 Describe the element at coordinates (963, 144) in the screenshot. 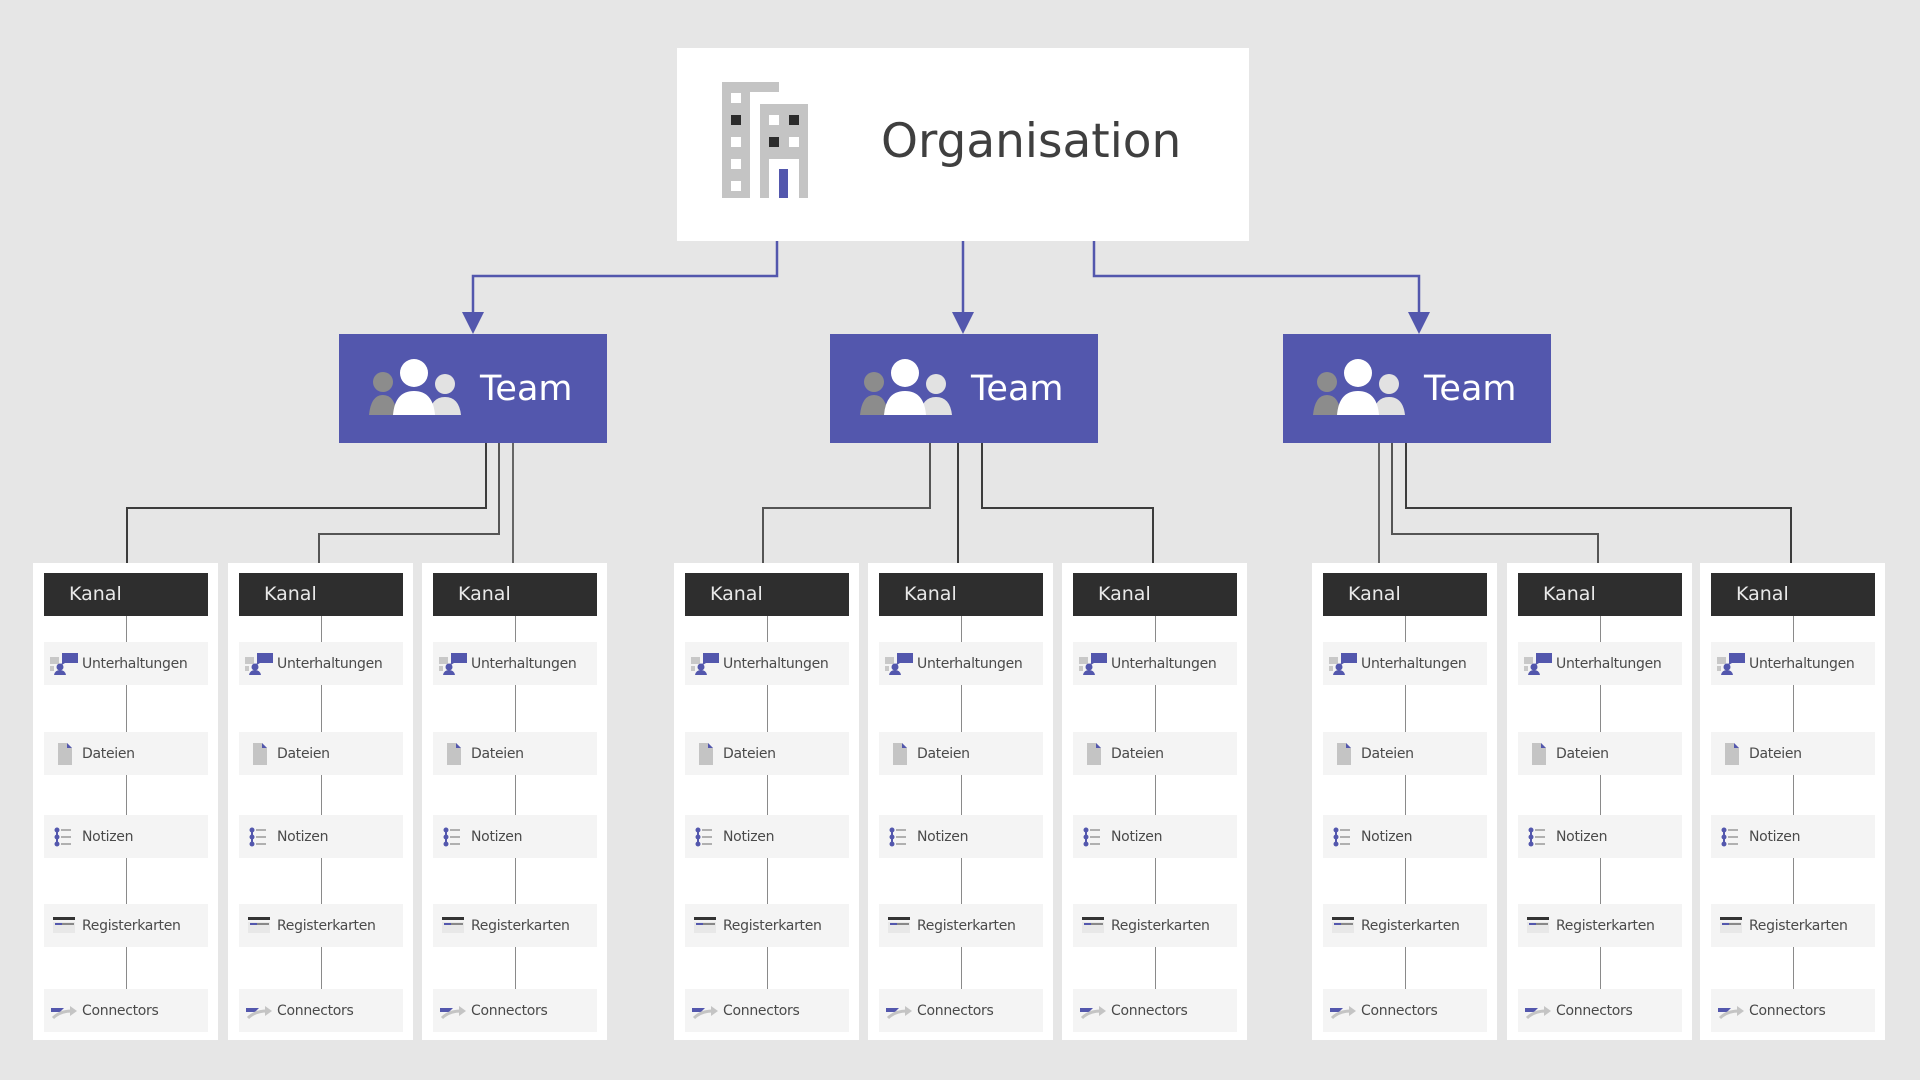

I see `organisation-node: Organisation` at that location.